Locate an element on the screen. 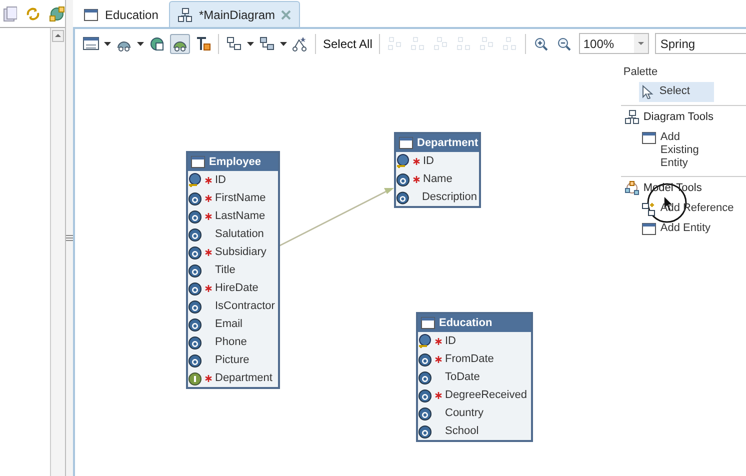 Image resolution: width=746 pixels, height=476 pixels. select-all-button: Select All is located at coordinates (347, 43).